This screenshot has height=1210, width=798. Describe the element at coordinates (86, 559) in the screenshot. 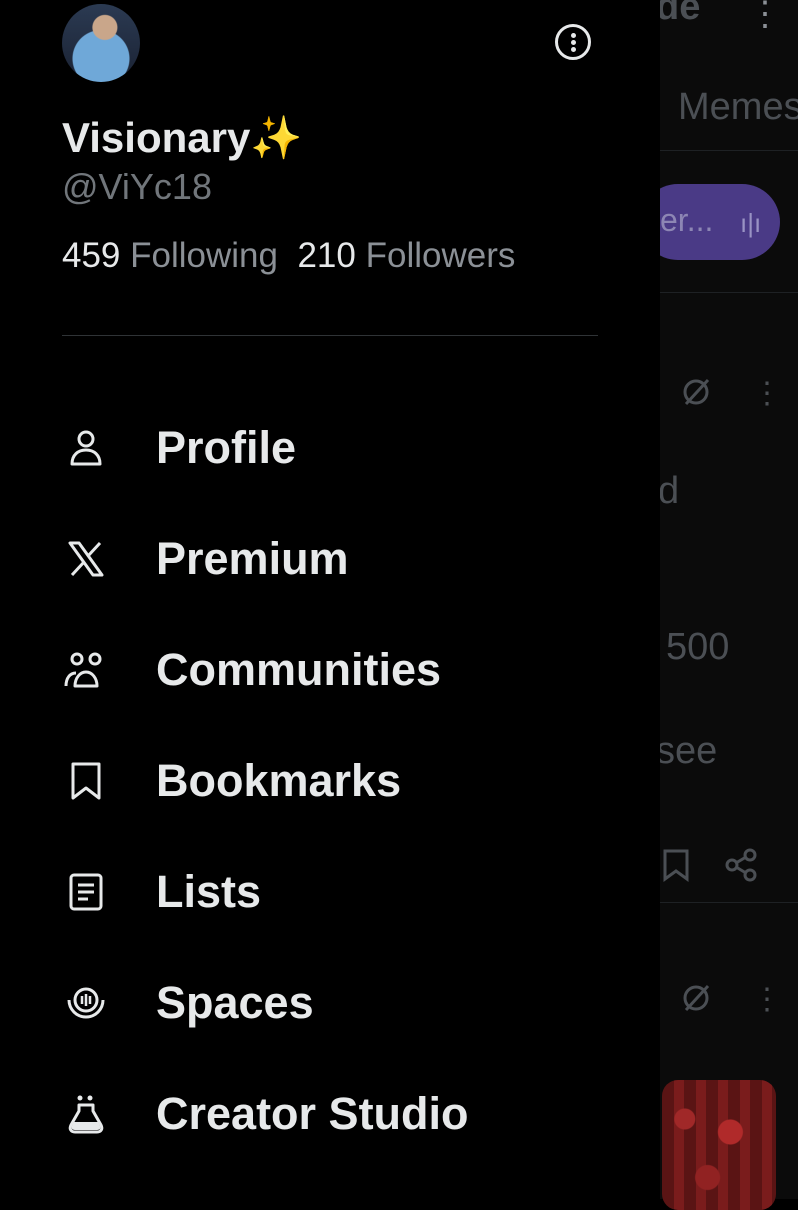

I see `x-logo-icon` at that location.